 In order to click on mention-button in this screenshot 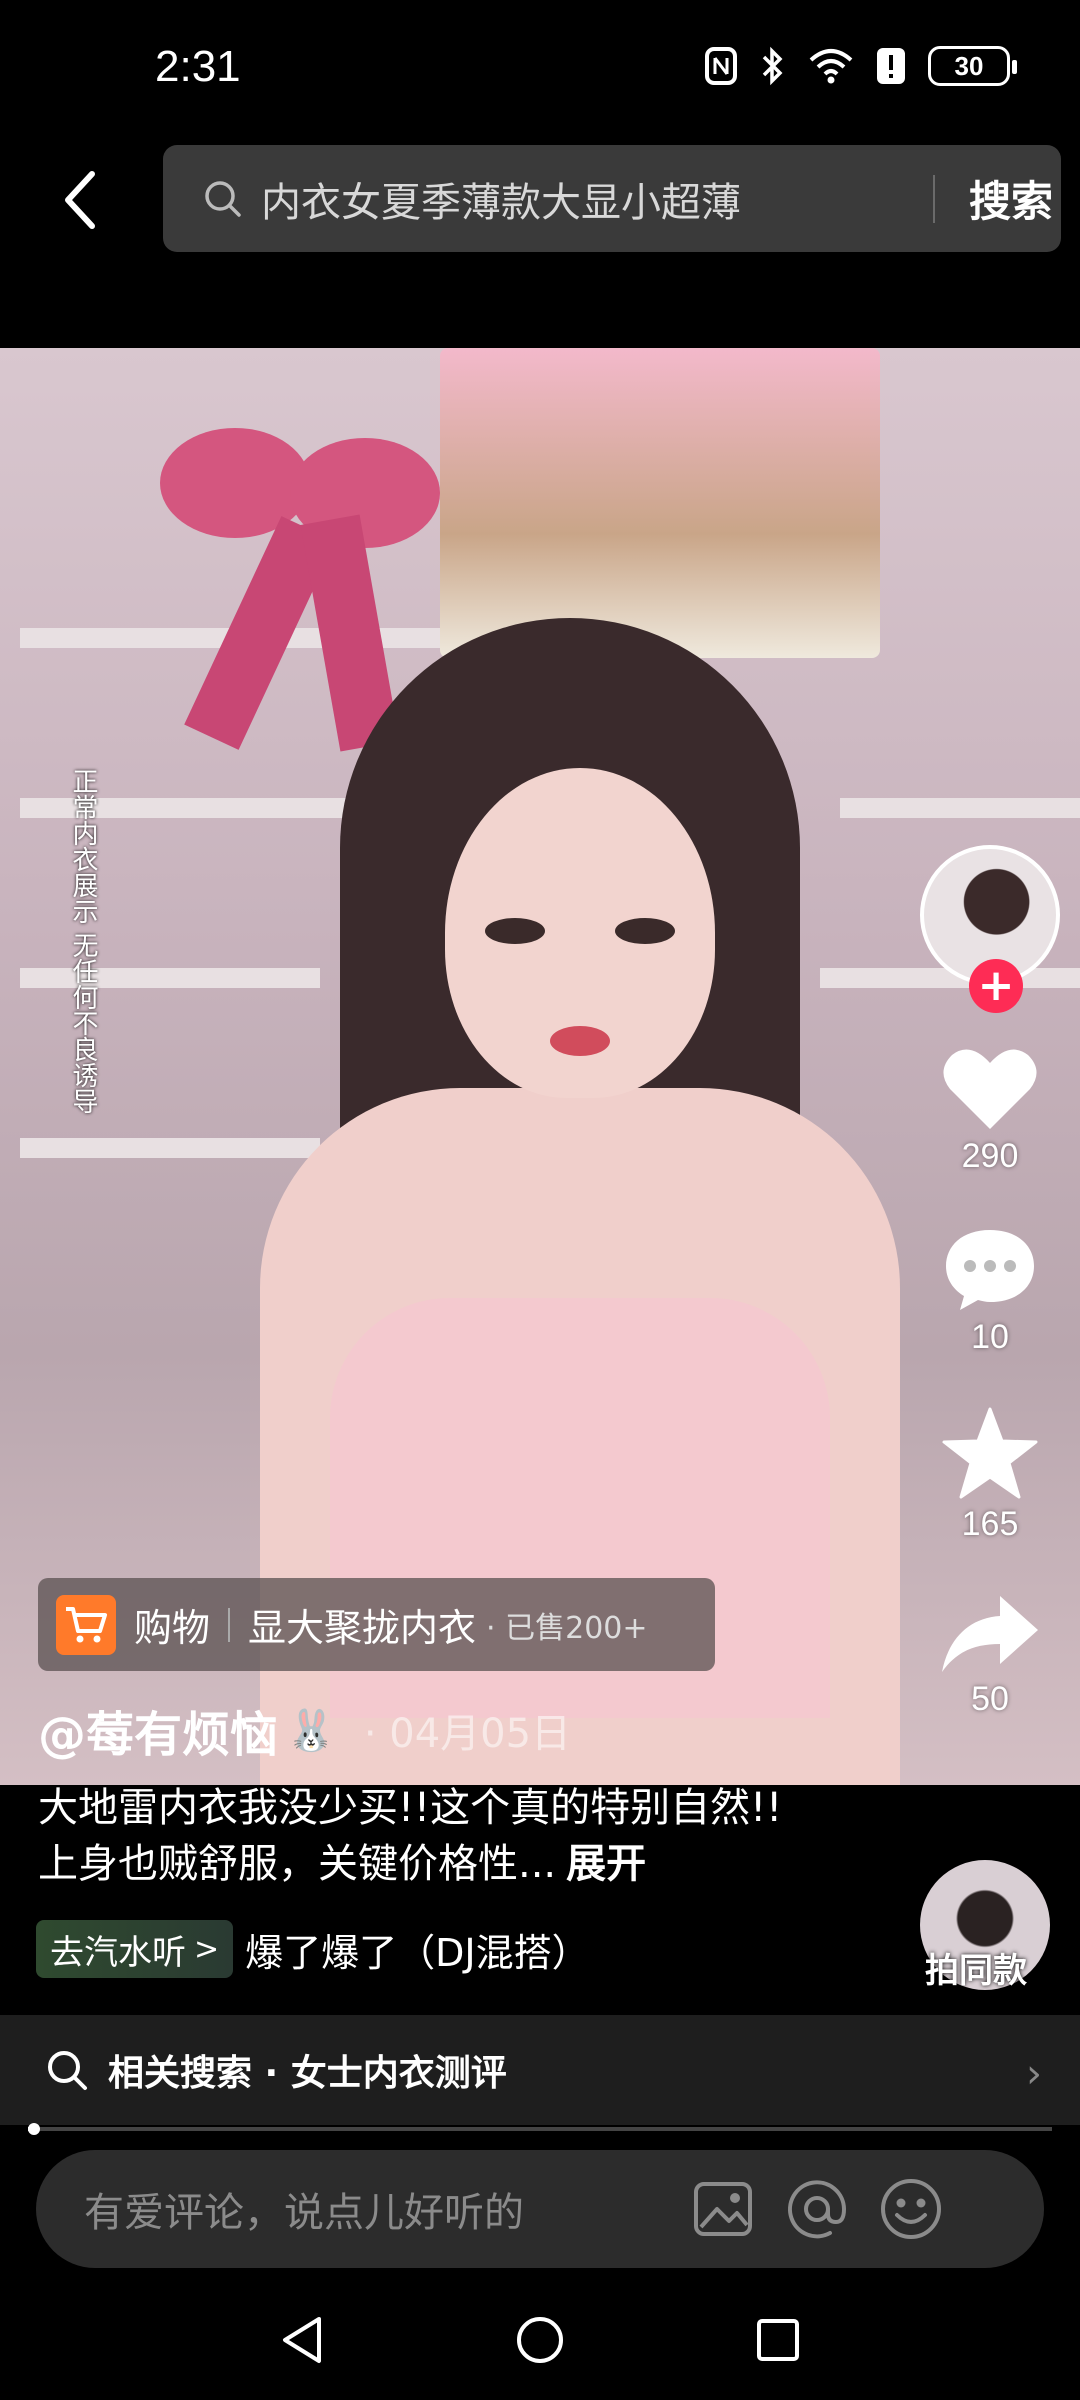, I will do `click(817, 2209)`.